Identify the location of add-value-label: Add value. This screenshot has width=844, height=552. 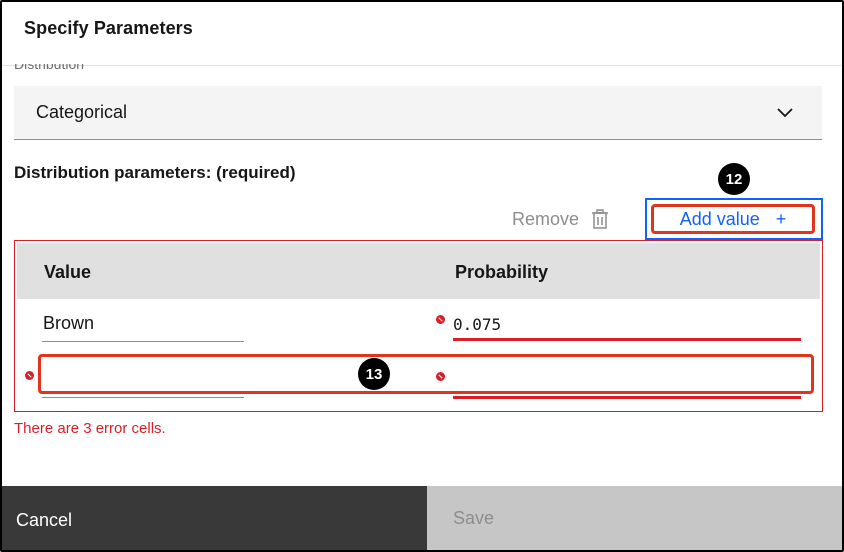
(719, 218).